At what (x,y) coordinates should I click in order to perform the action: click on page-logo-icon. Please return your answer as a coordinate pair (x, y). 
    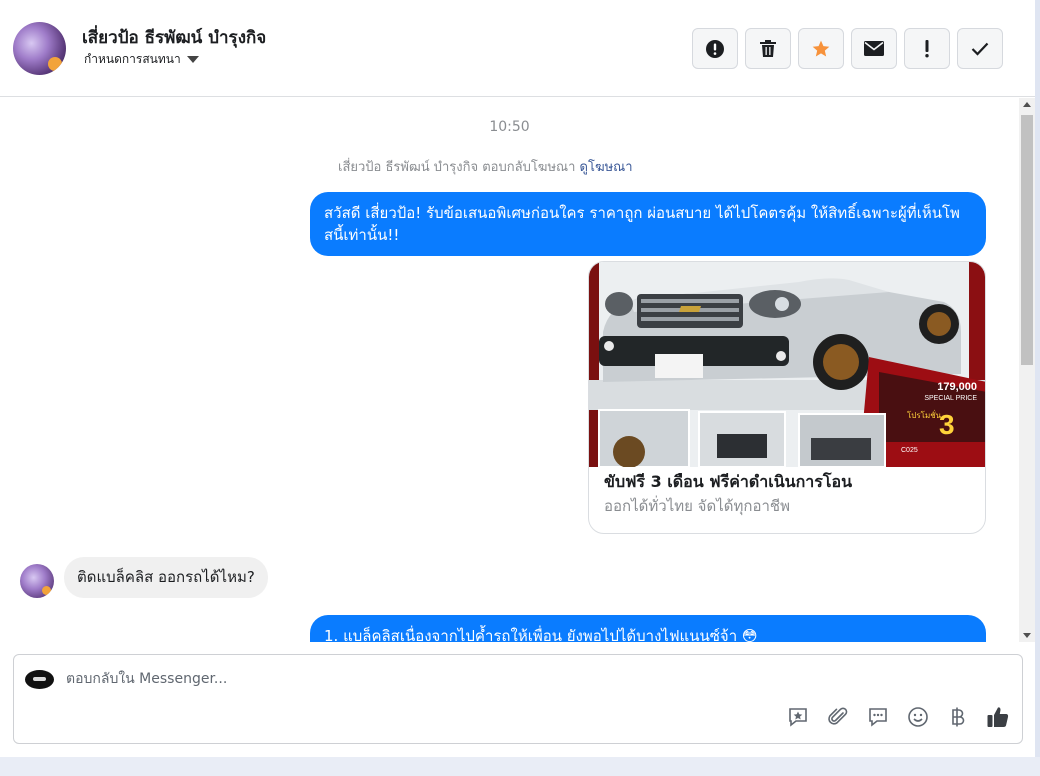
    Looking at the image, I should click on (39, 679).